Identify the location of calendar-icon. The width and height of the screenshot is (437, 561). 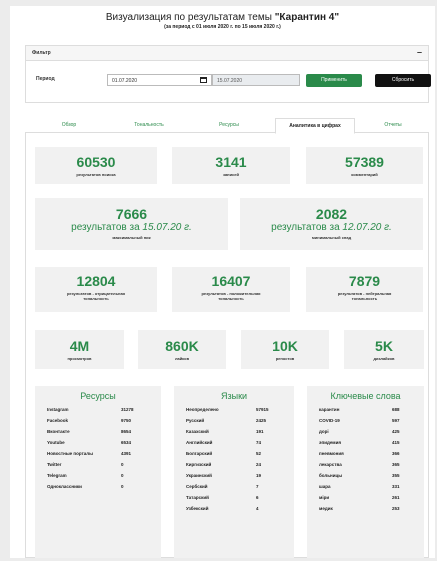
(203, 80).